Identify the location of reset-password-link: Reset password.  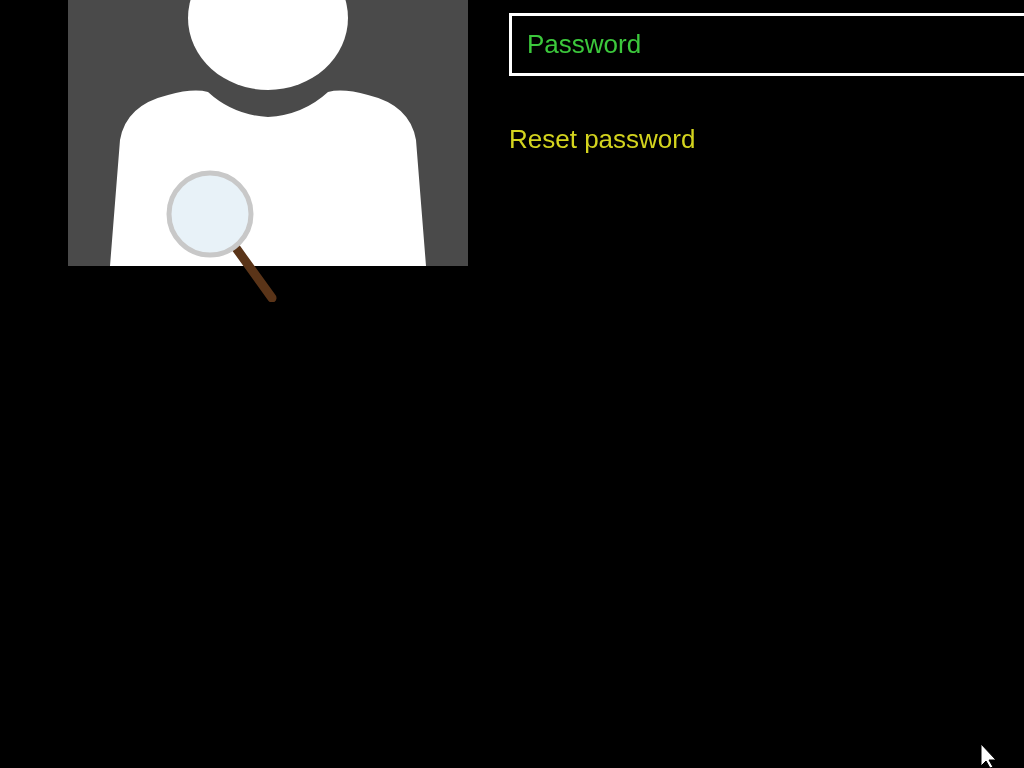
(602, 139).